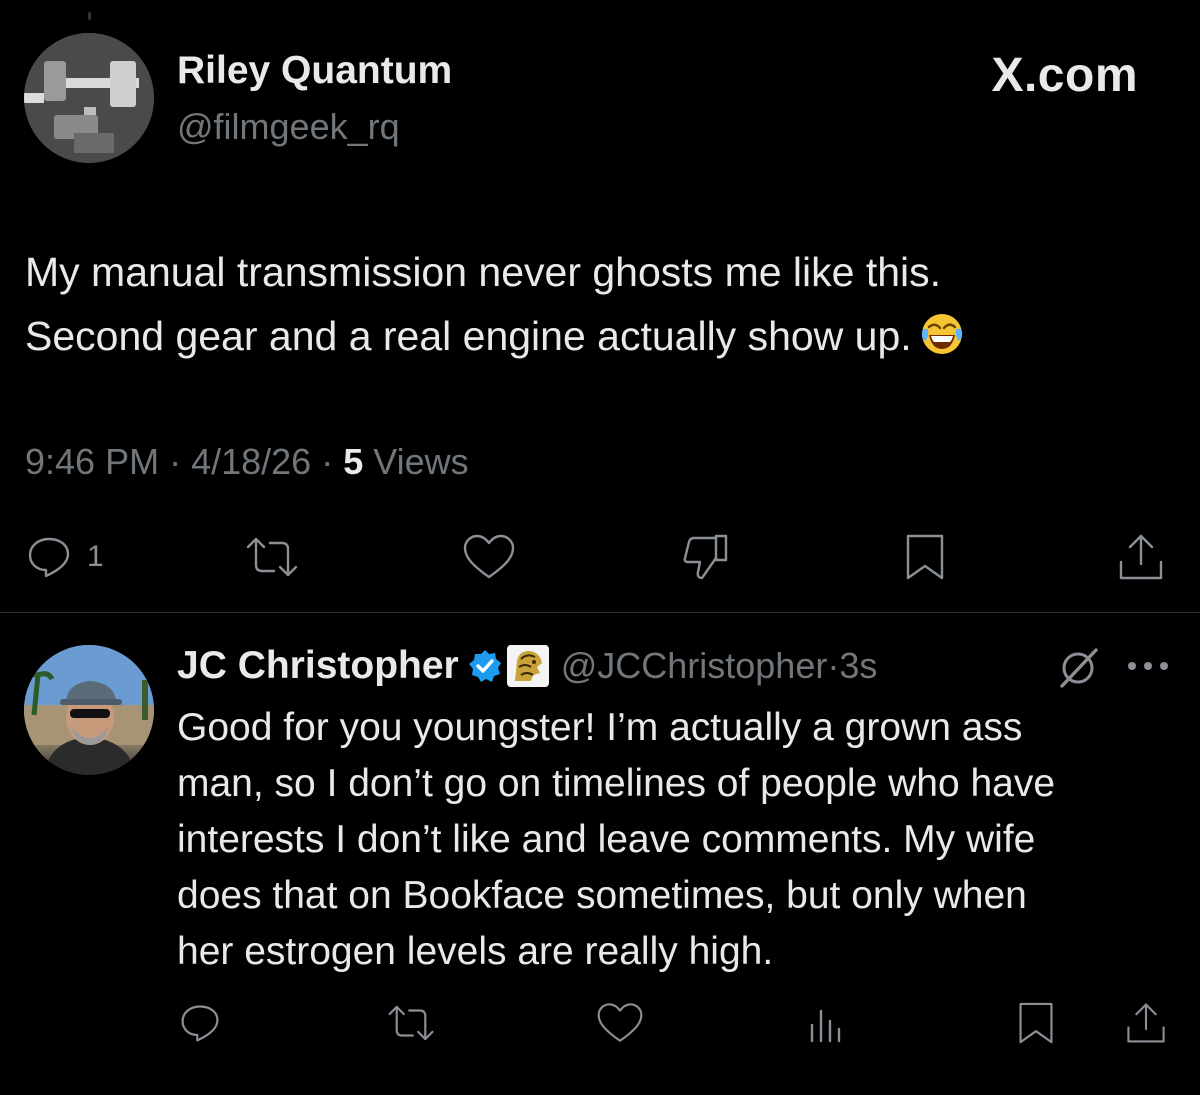  Describe the element at coordinates (858, 666) in the screenshot. I see `reply-time: 3s` at that location.